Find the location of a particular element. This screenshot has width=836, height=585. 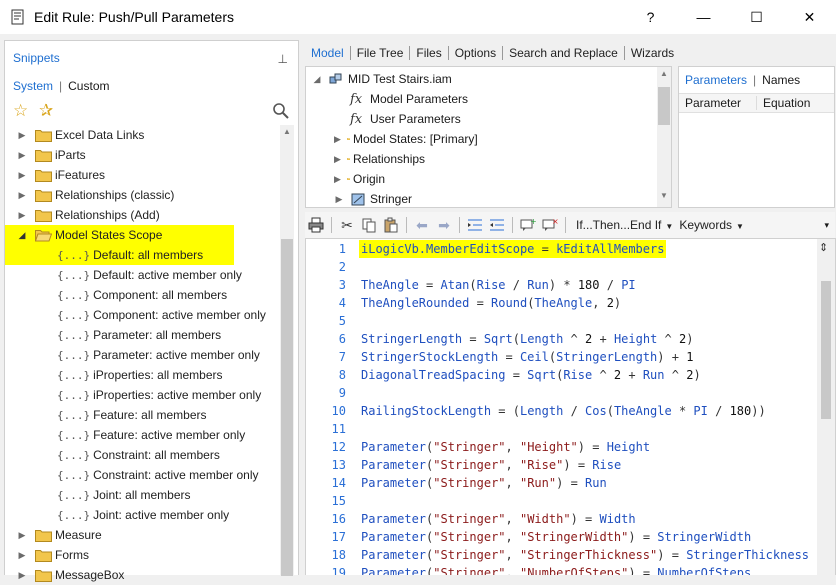

copy-button is located at coordinates (369, 225).